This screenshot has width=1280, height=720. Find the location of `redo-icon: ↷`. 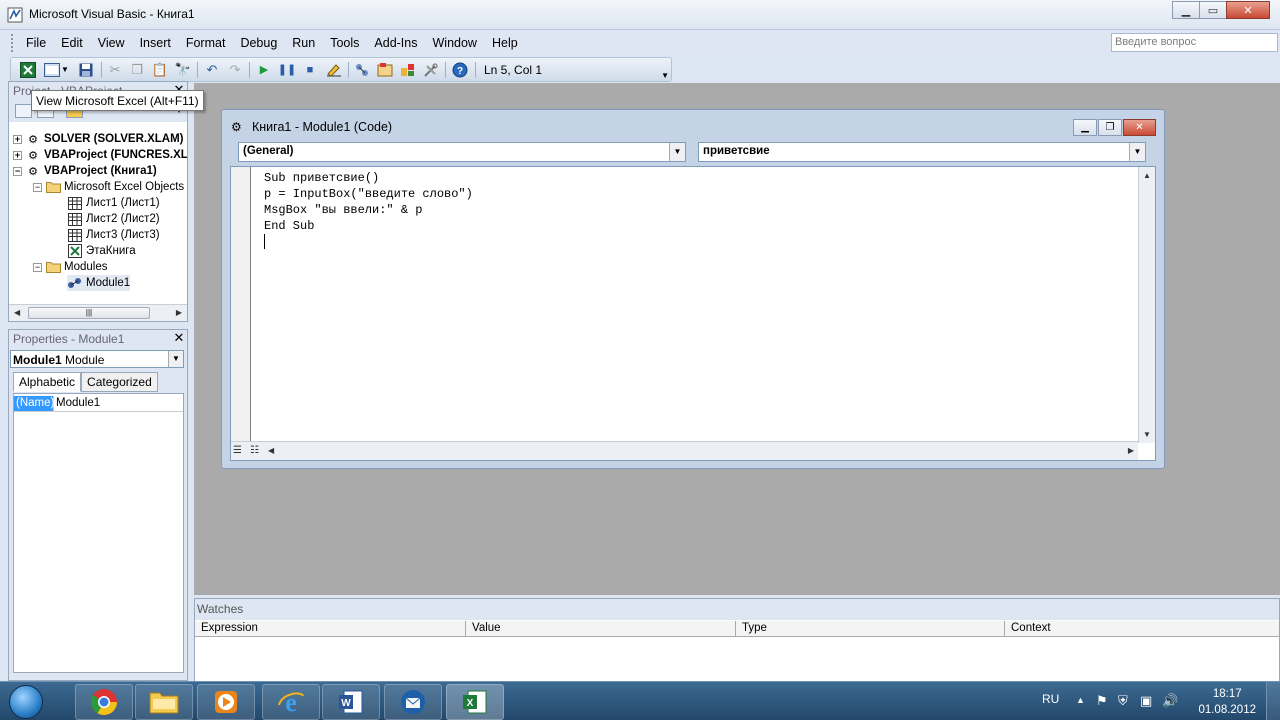

redo-icon: ↷ is located at coordinates (235, 69).